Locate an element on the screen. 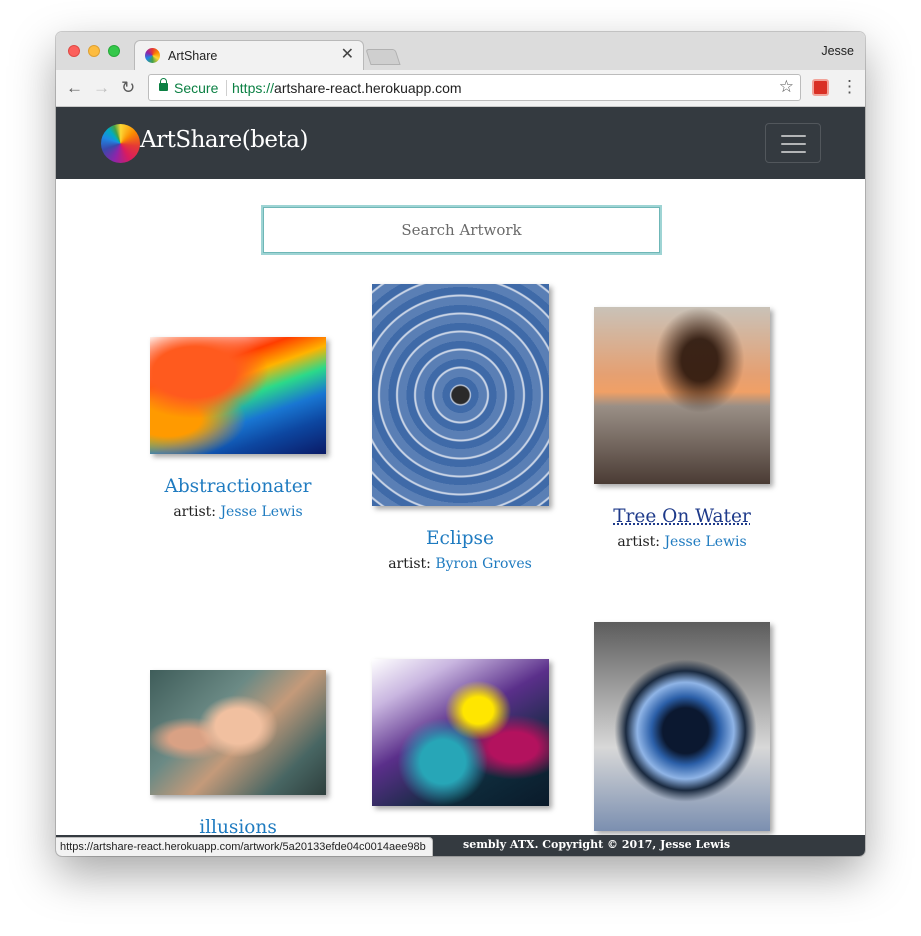  bookmark-star-icon: ☆ is located at coordinates (786, 87).